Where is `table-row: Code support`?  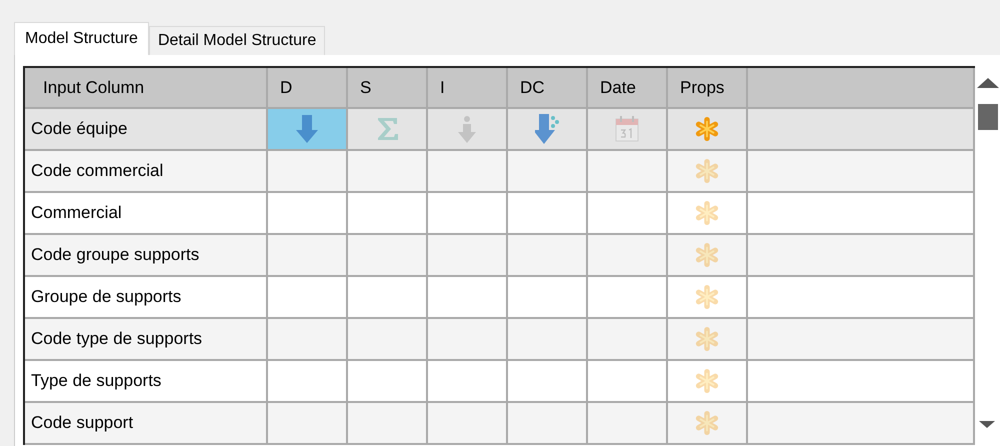
table-row: Code support is located at coordinates (500, 424).